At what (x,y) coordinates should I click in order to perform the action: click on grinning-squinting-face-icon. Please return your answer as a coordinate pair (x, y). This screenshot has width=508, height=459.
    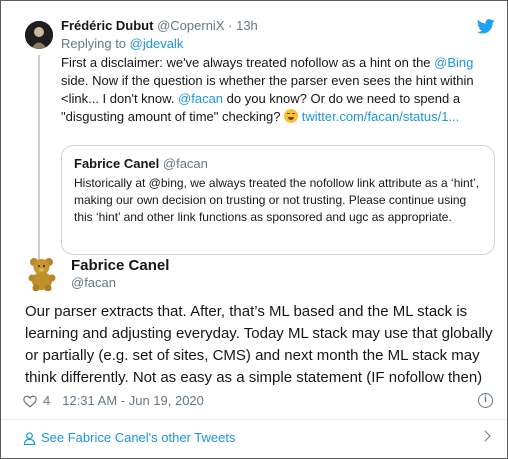
    Looking at the image, I should click on (291, 116).